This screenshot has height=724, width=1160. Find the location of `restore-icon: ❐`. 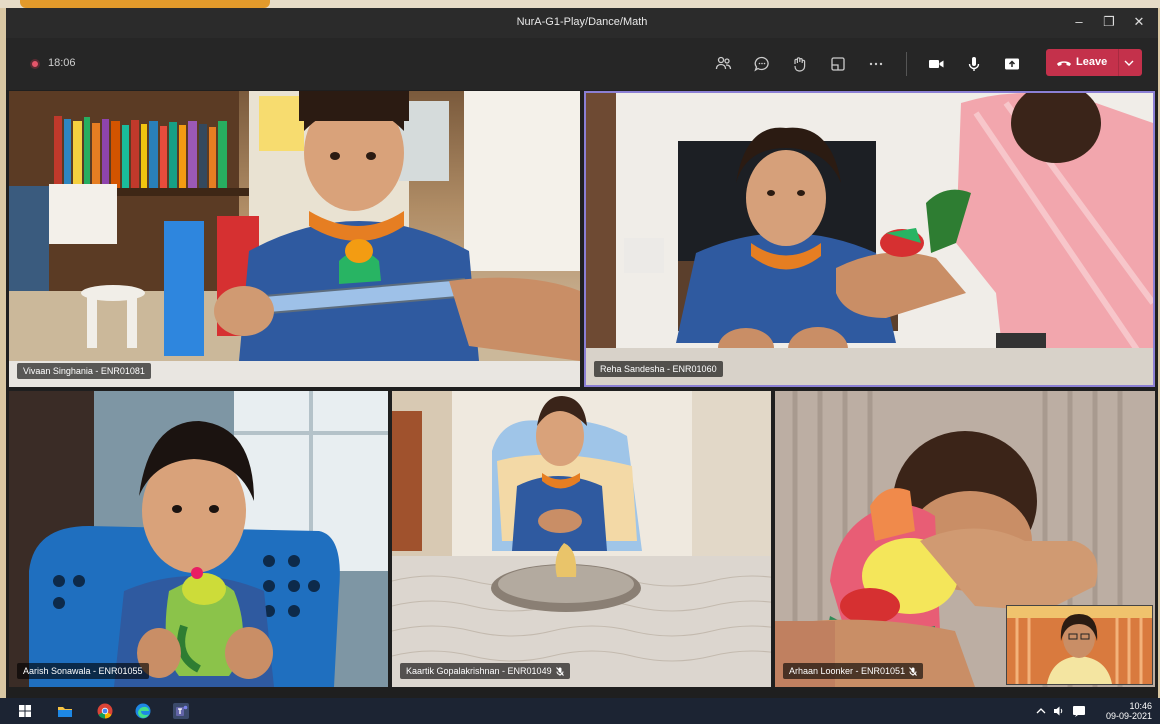

restore-icon: ❐ is located at coordinates (1109, 23).